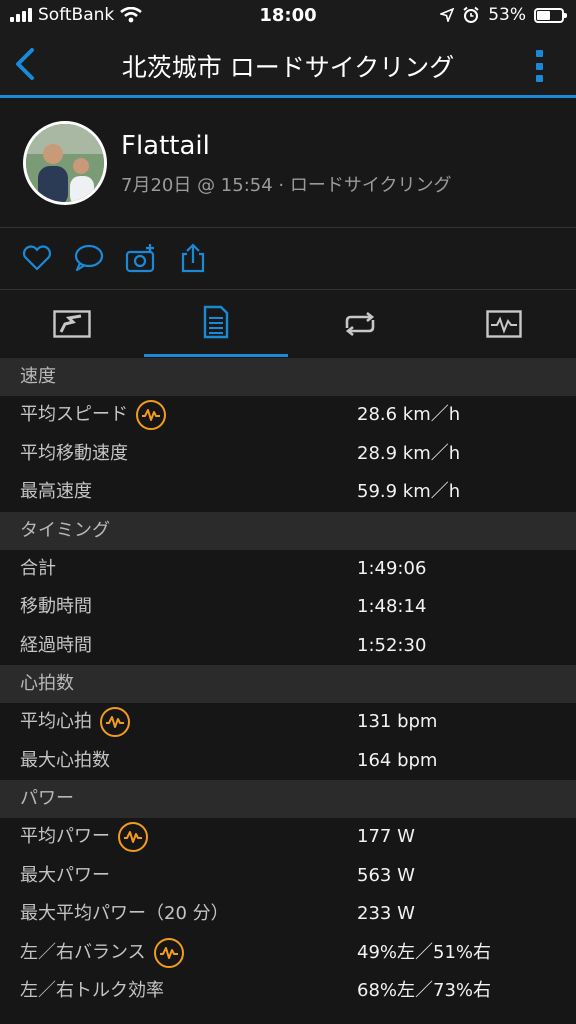 The image size is (576, 1024). What do you see at coordinates (56, 721) in the screenshot?
I see `stat-label-text: 平均心拍` at bounding box center [56, 721].